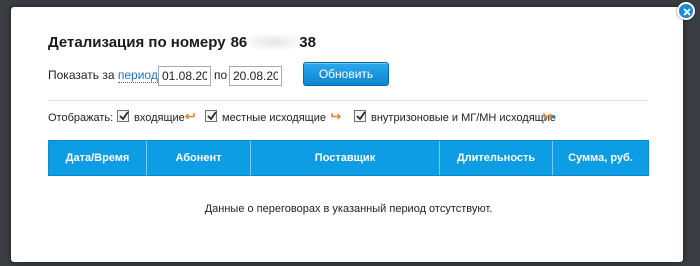  What do you see at coordinates (337, 118) in the screenshot?
I see `outgoing-arrow-icon` at bounding box center [337, 118].